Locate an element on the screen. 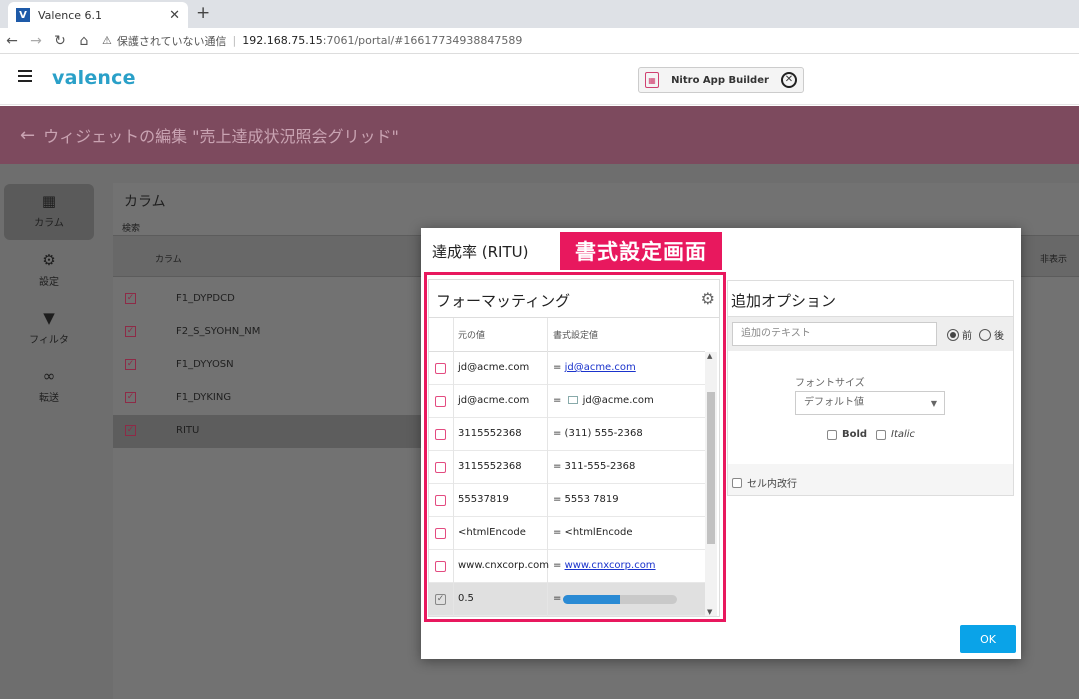 The width and height of the screenshot is (1079, 699). tab-close-icon: ✕ is located at coordinates (174, 15).